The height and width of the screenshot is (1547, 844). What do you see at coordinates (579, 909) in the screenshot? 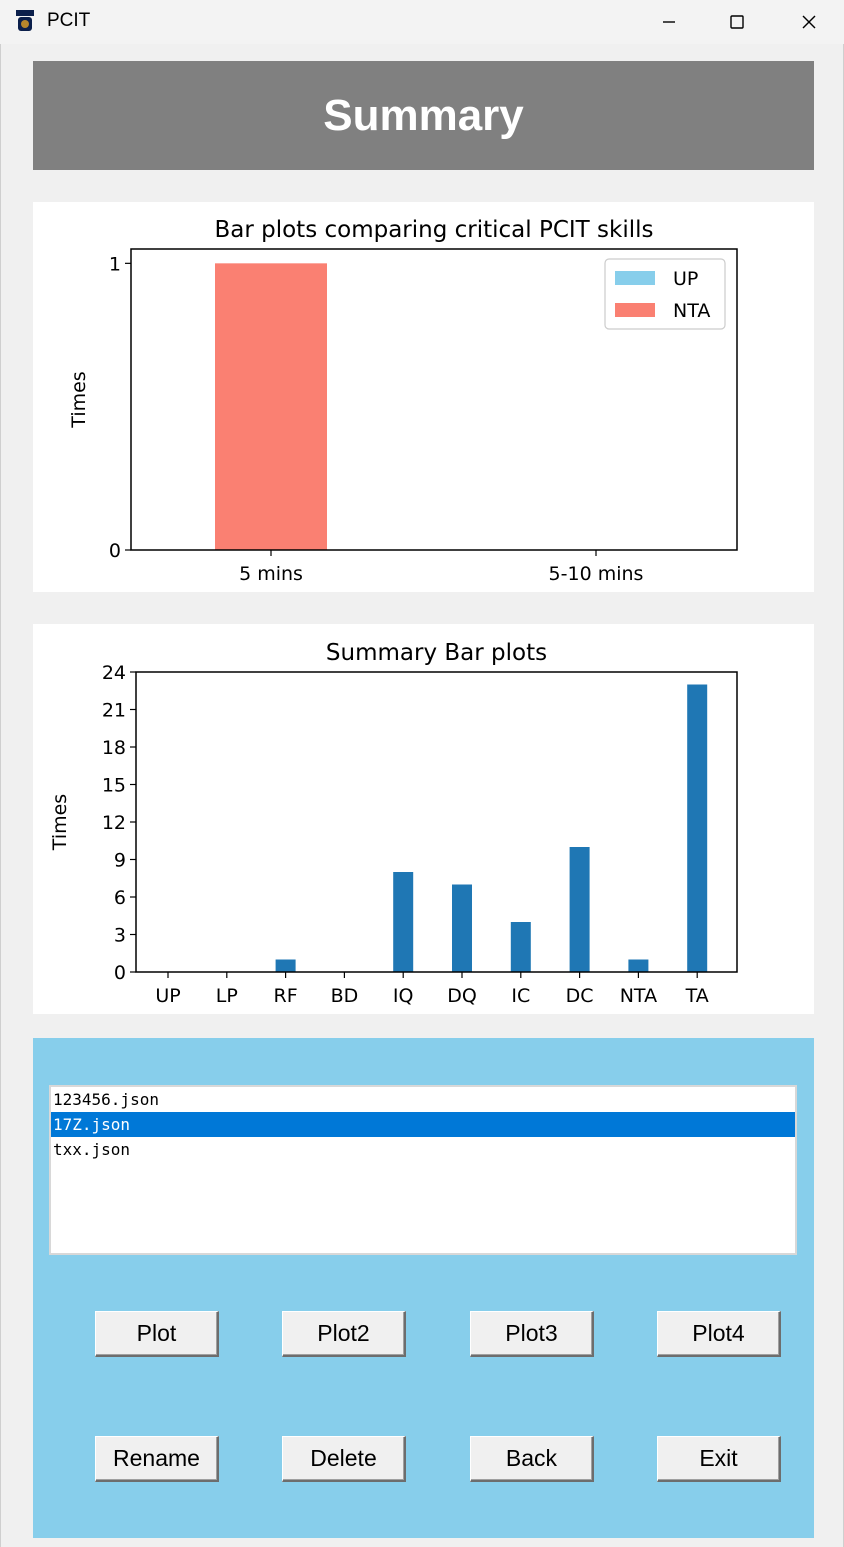
I see `bar-dc` at bounding box center [579, 909].